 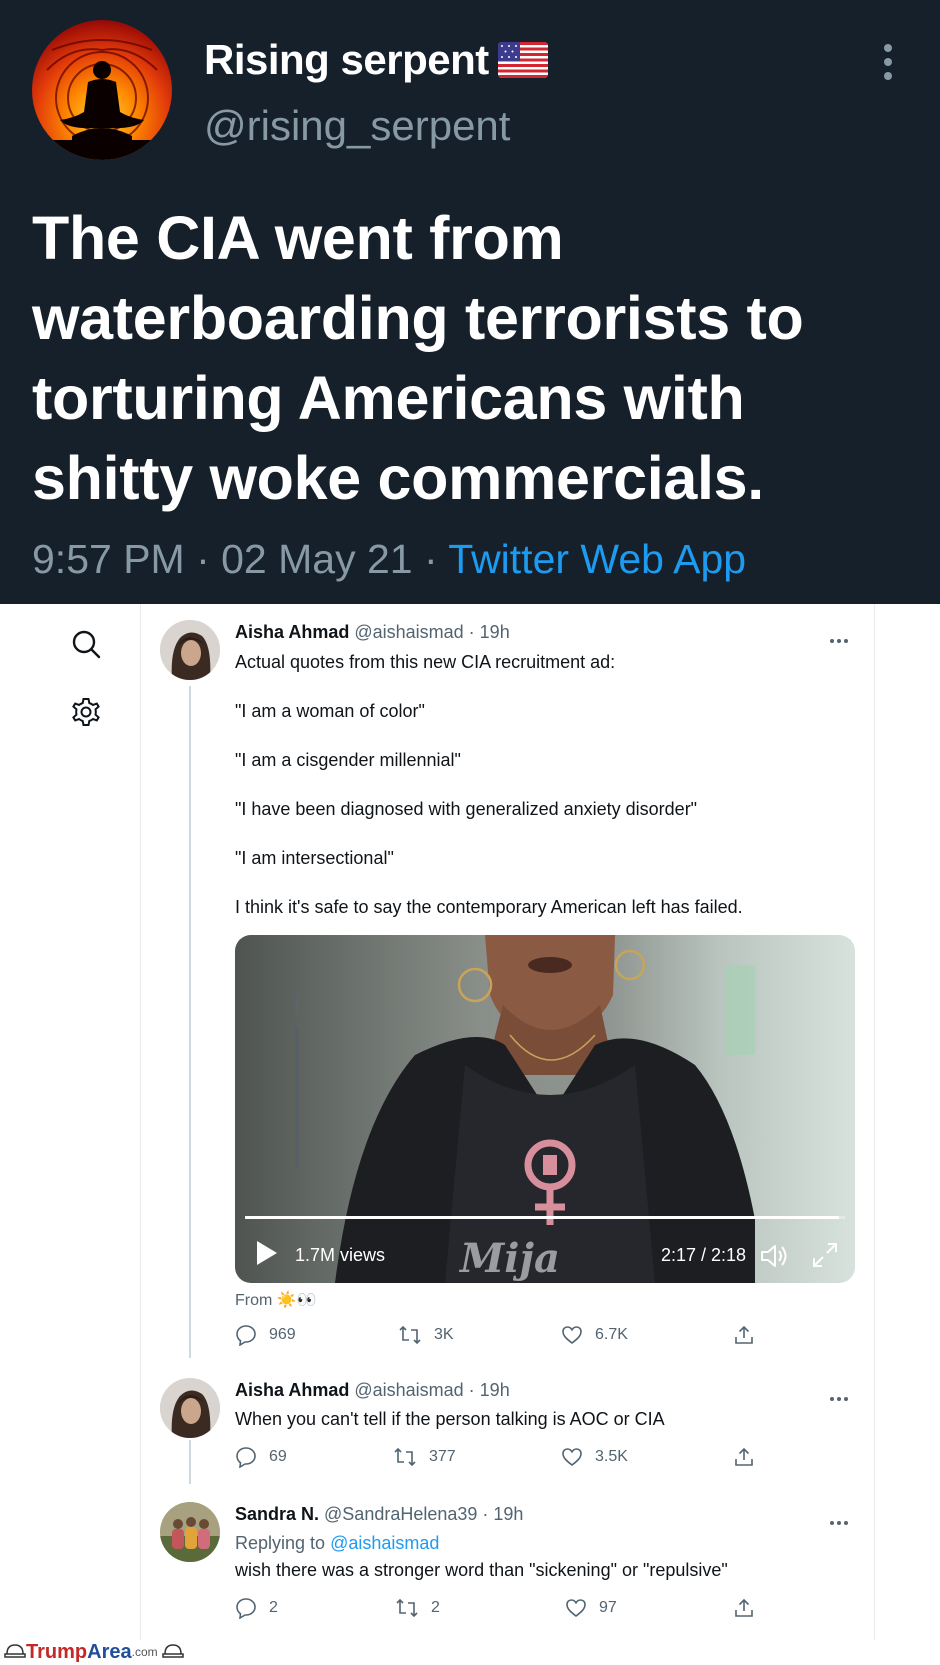 What do you see at coordinates (825, 1255) in the screenshot?
I see `fullscreen-icon` at bounding box center [825, 1255].